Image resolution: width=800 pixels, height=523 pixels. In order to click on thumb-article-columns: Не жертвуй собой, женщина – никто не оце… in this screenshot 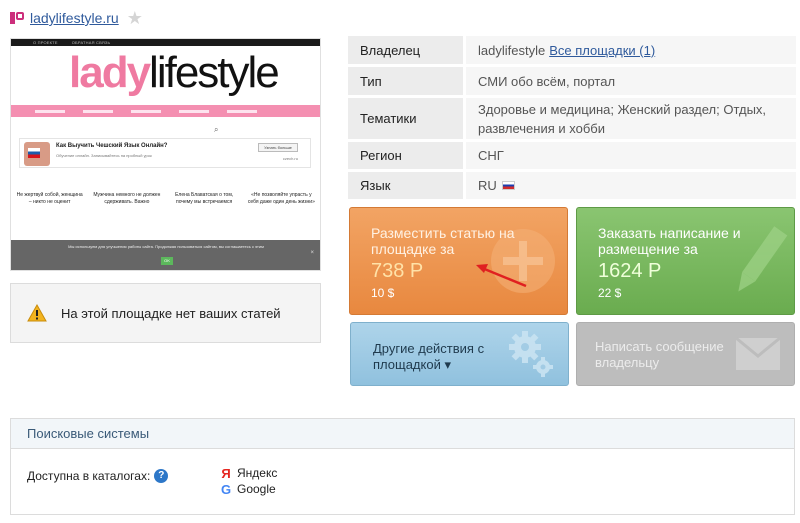, I will do `click(165, 195)`.